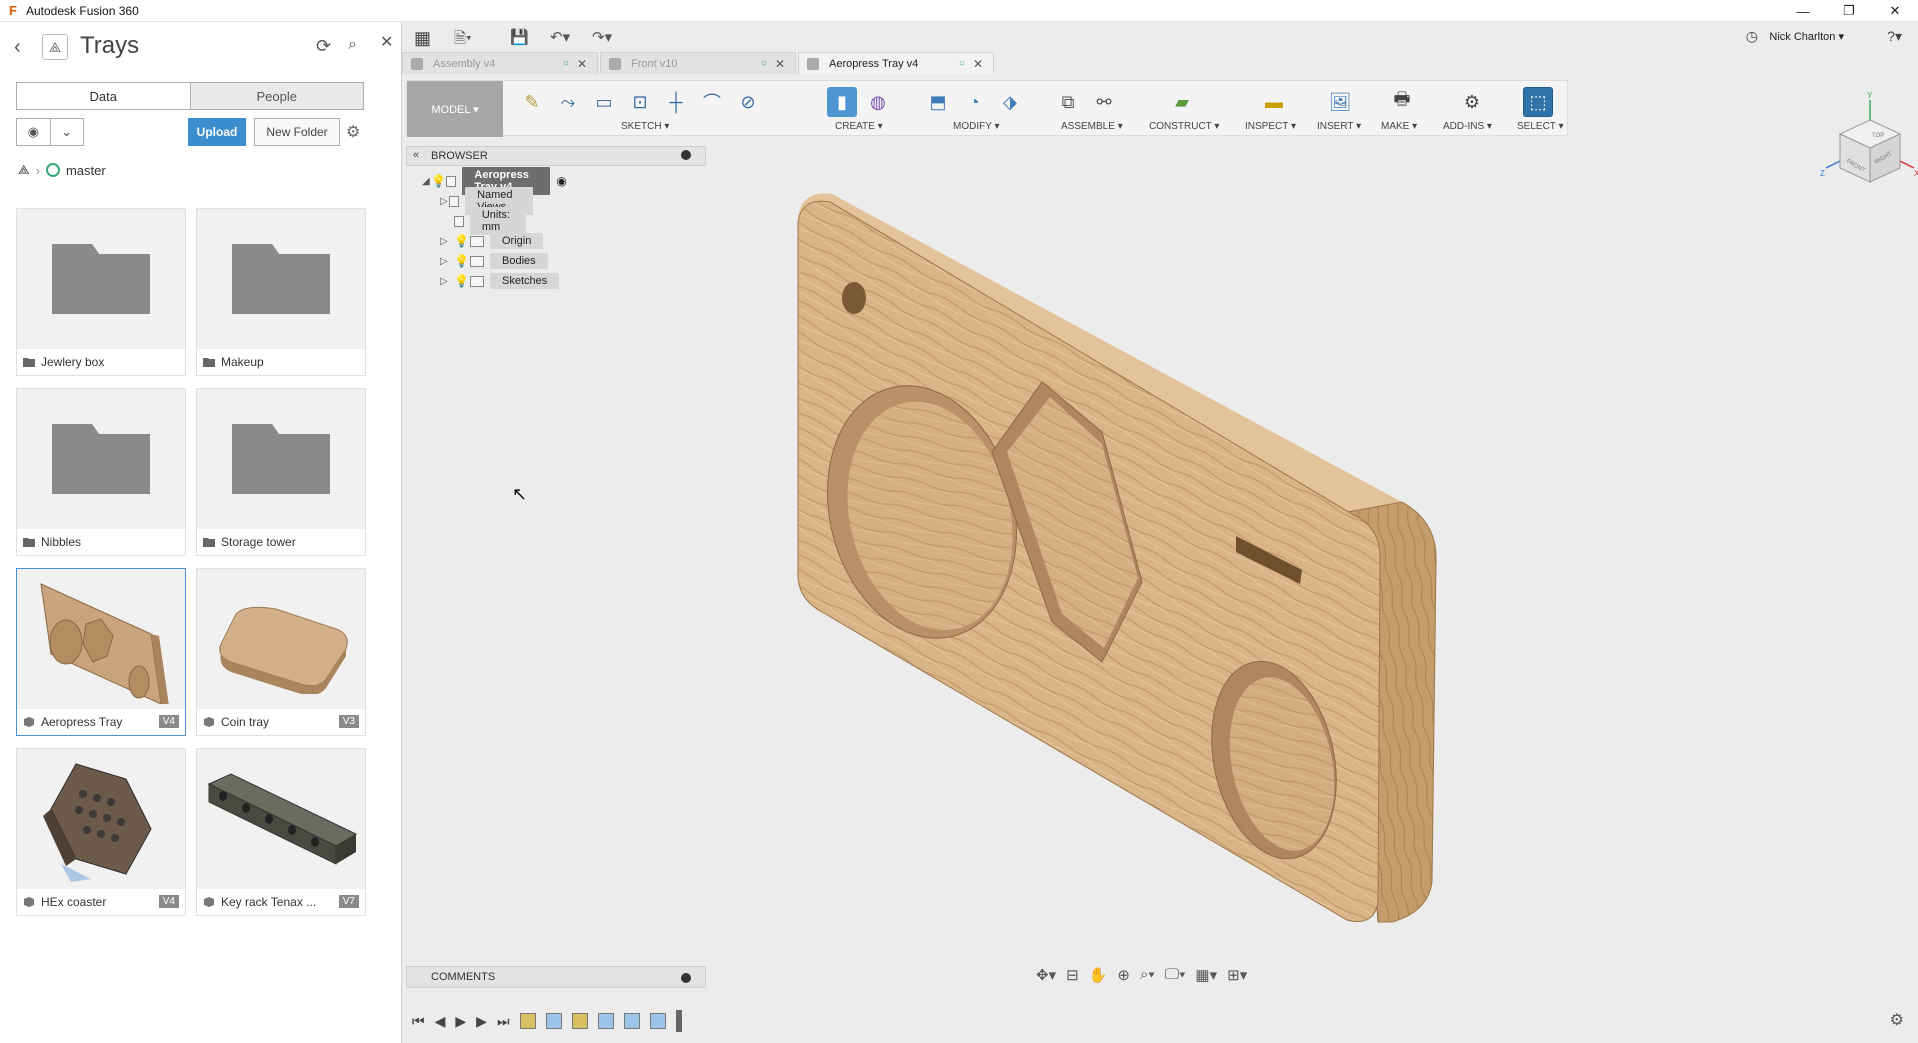 The image size is (1918, 1043). Describe the element at coordinates (1916, 173) in the screenshot. I see `x-axis-label: X` at that location.